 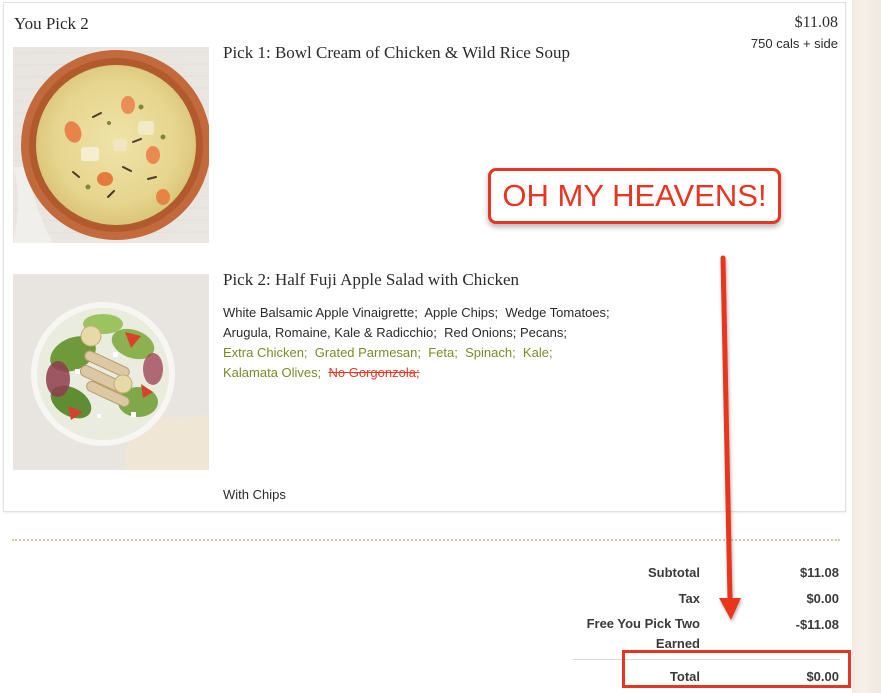 I want to click on tax-label: Tax, so click(x=689, y=598).